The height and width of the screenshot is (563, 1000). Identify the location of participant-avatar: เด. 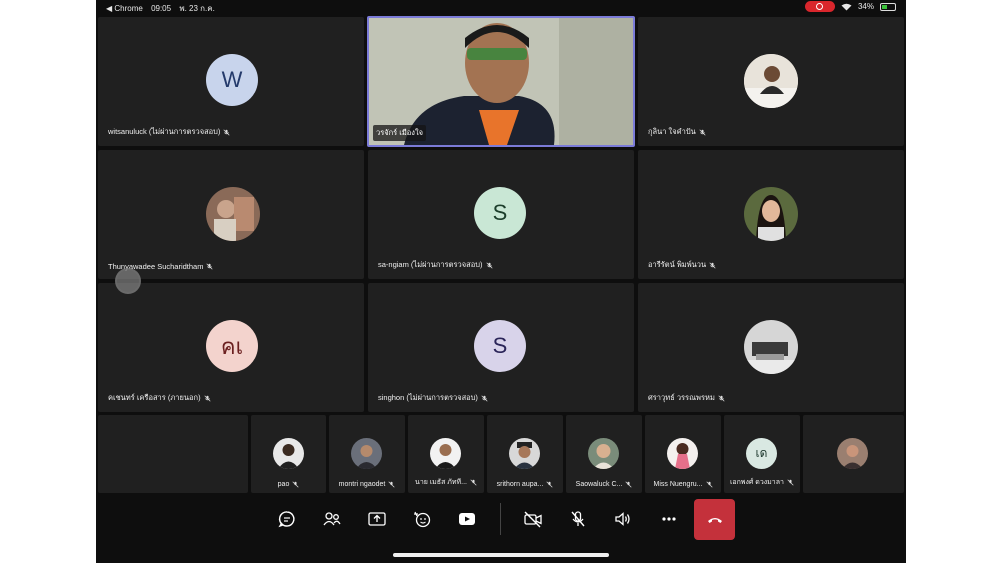
(761, 453).